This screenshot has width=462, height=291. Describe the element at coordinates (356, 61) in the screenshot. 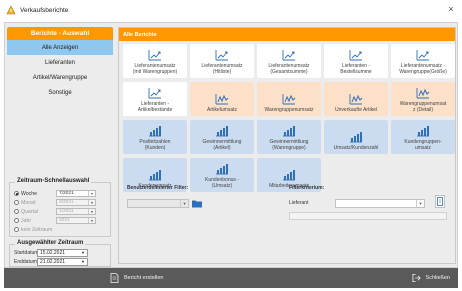

I see `report-tile: Lieferanten - Bestellsumme` at that location.